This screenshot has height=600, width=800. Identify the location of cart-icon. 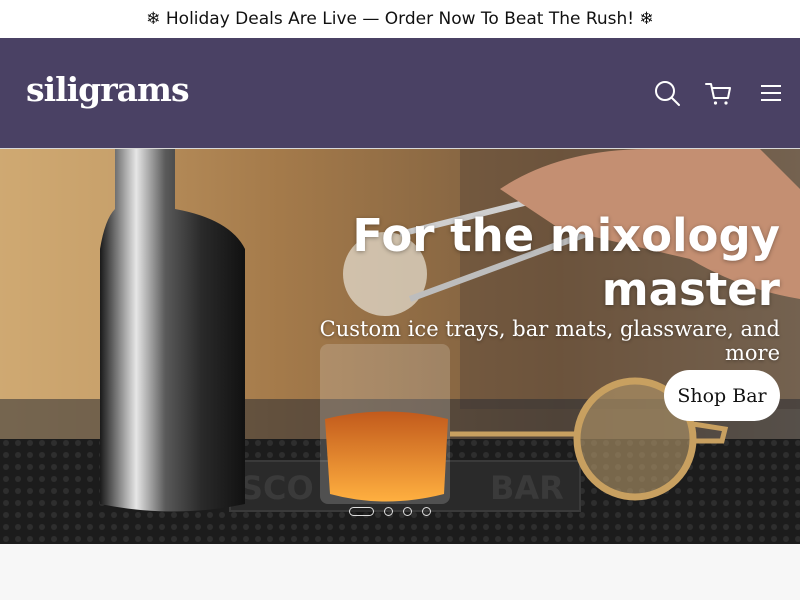
(718, 93).